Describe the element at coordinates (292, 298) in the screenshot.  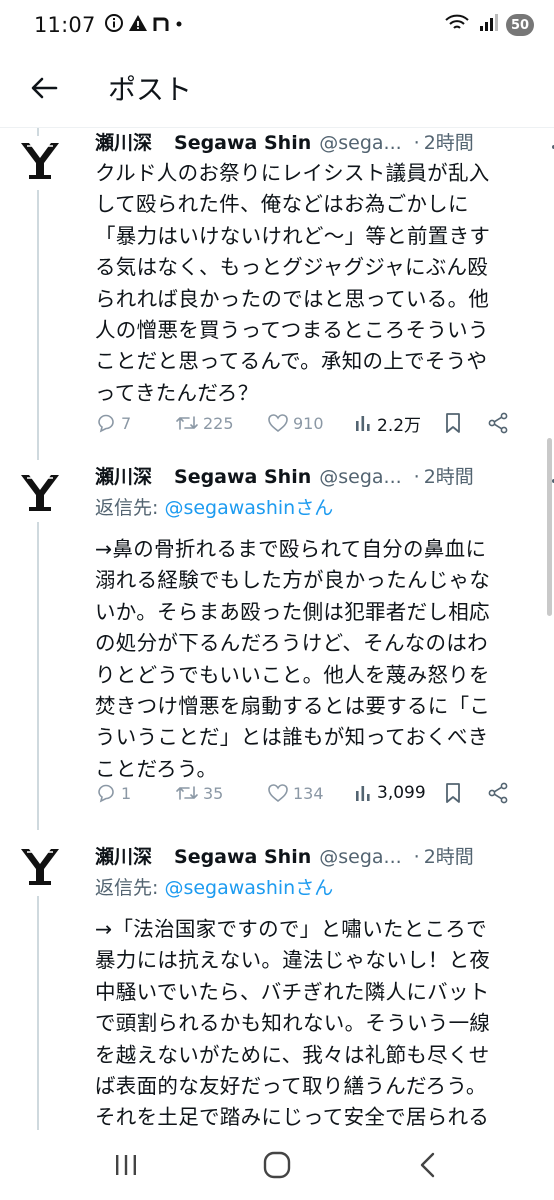
I see `post-text-line: られれば良かったのではと思っている。他` at that location.